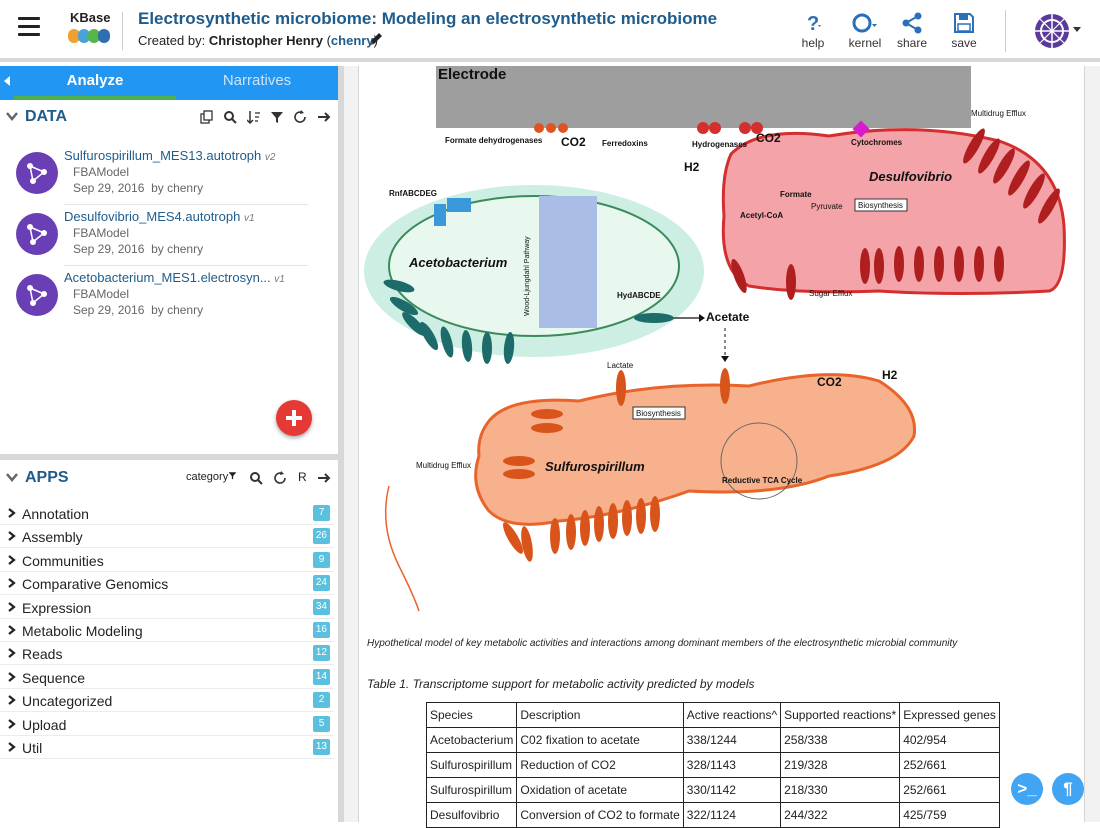 The width and height of the screenshot is (1100, 828). I want to click on share-icon, so click(912, 23).